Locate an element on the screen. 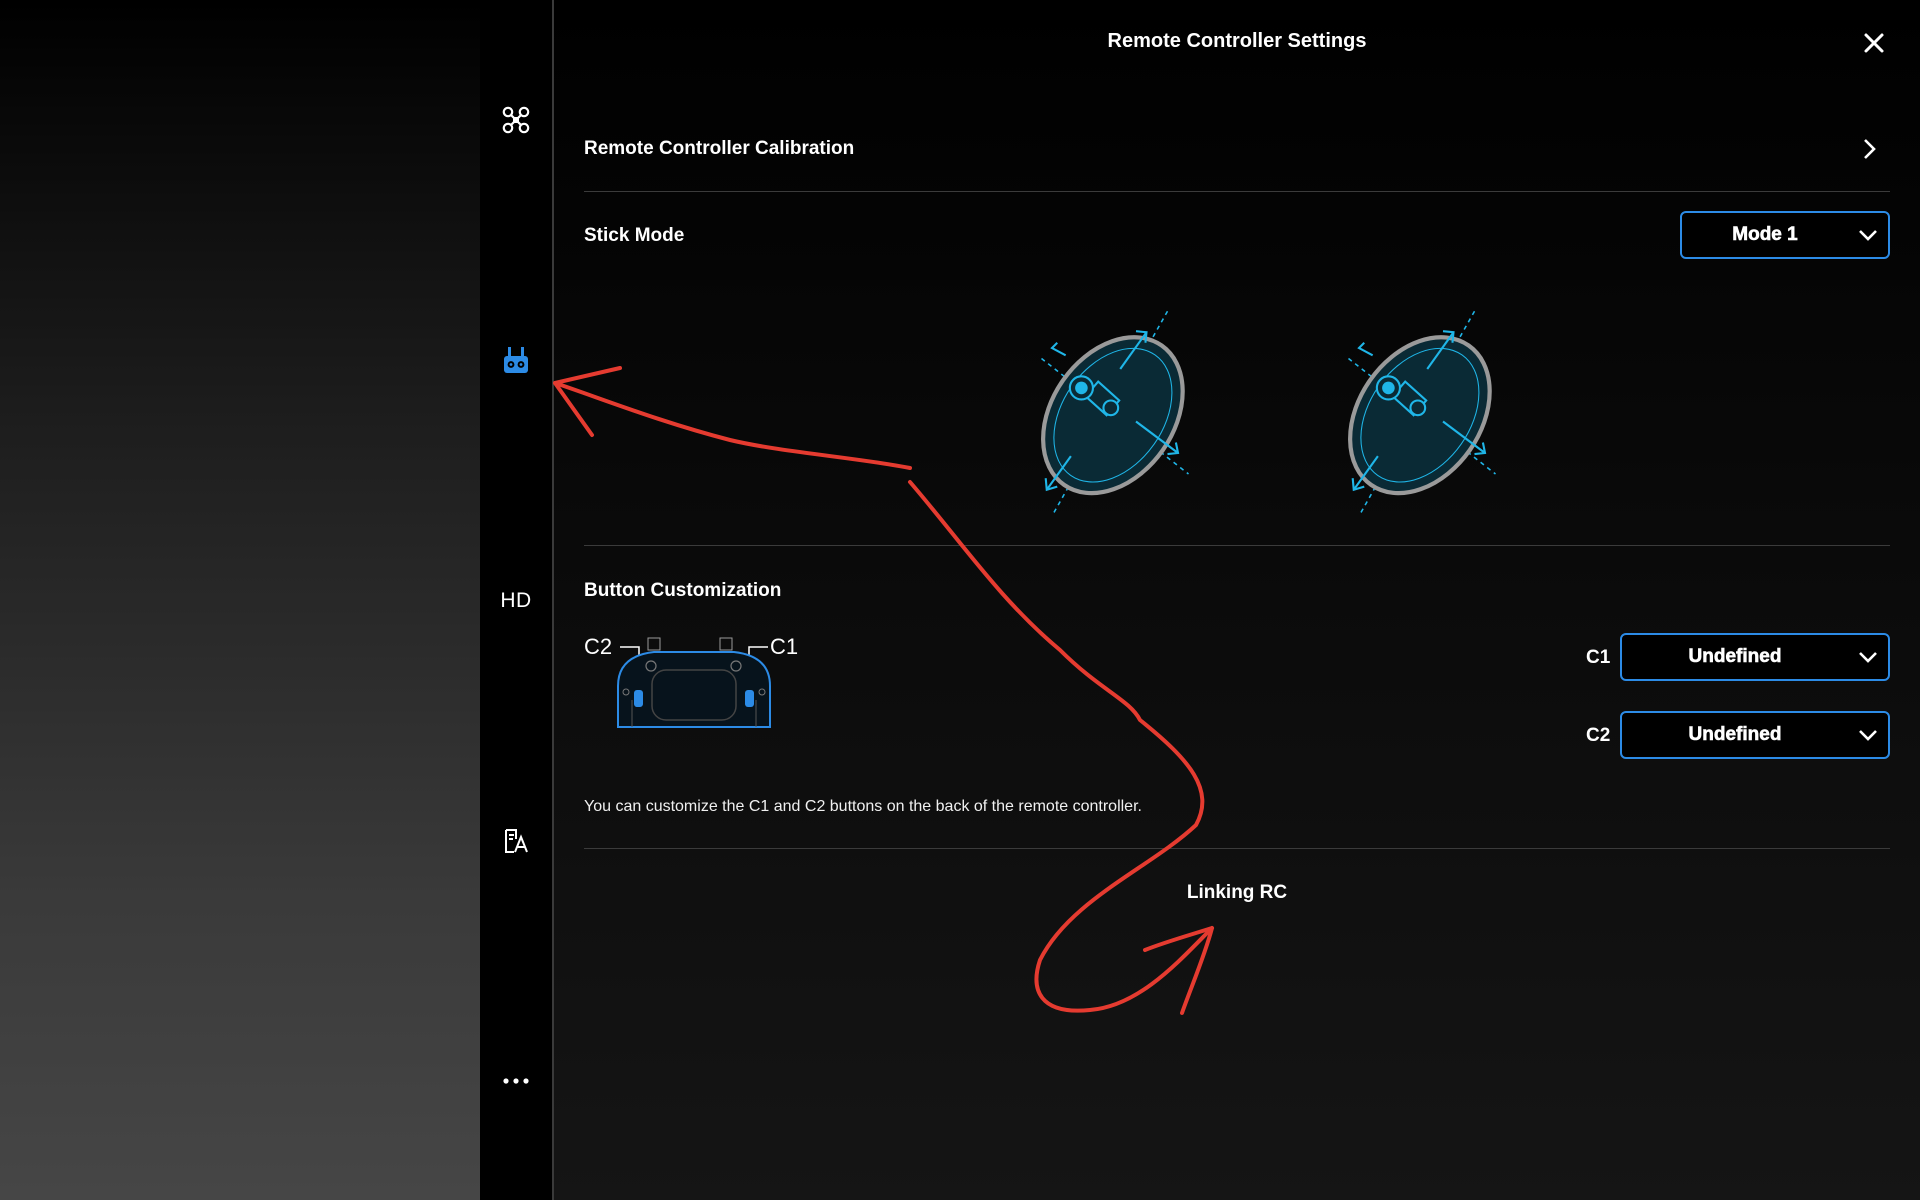 This screenshot has width=1920, height=1200. drone-icon is located at coordinates (516, 120).